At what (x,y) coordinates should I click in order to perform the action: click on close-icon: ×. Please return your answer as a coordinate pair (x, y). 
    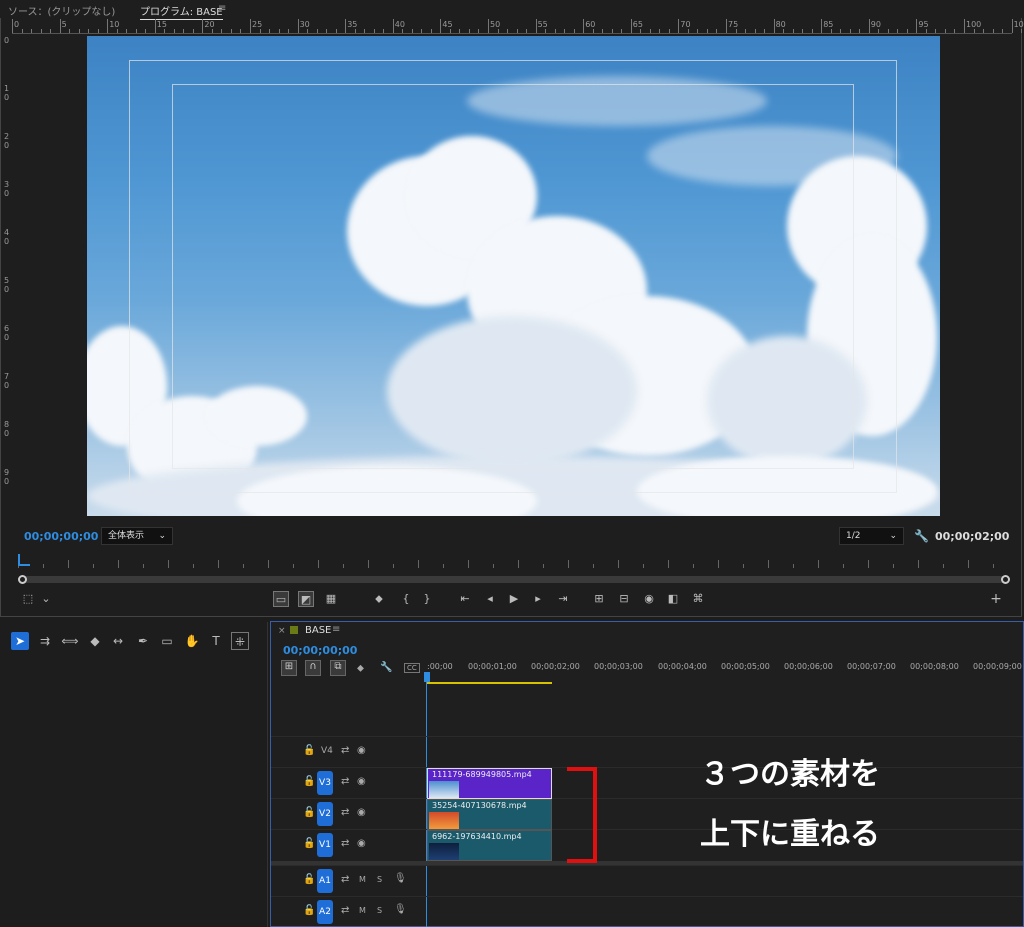
    Looking at the image, I should click on (282, 631).